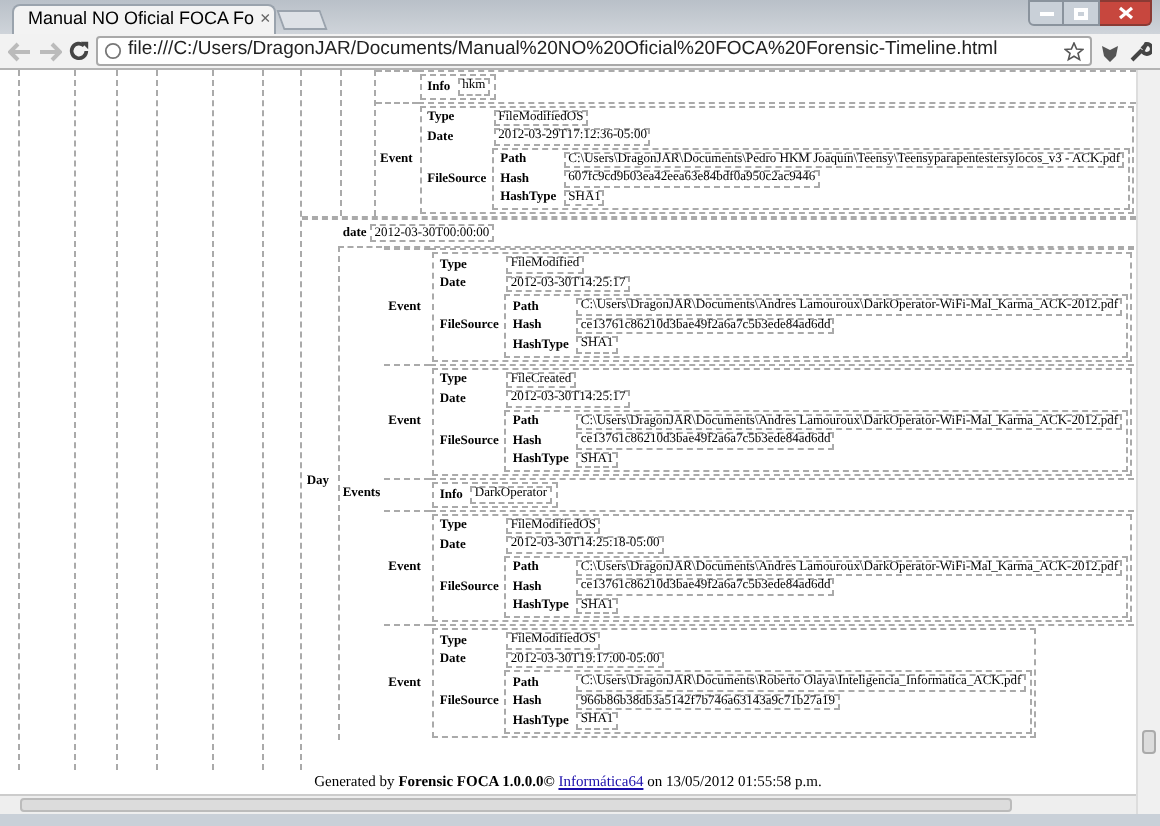 This screenshot has width=1160, height=826. I want to click on close-window-button, so click(1126, 13).